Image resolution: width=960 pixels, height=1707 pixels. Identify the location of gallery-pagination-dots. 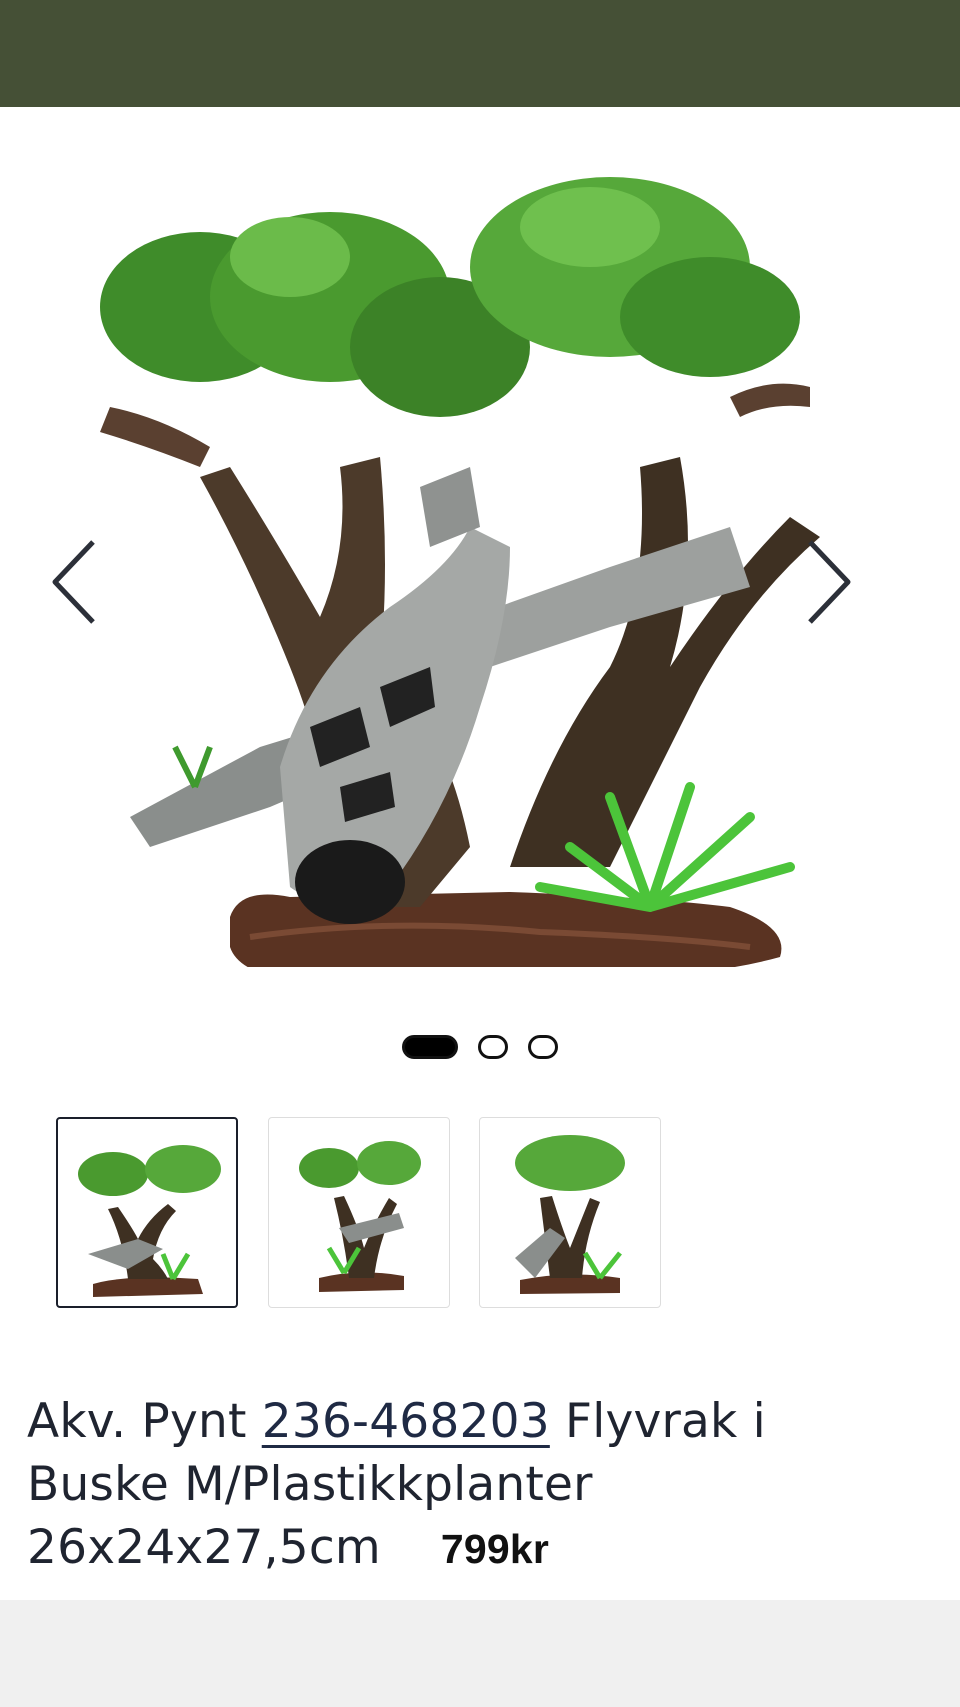
(480, 1047).